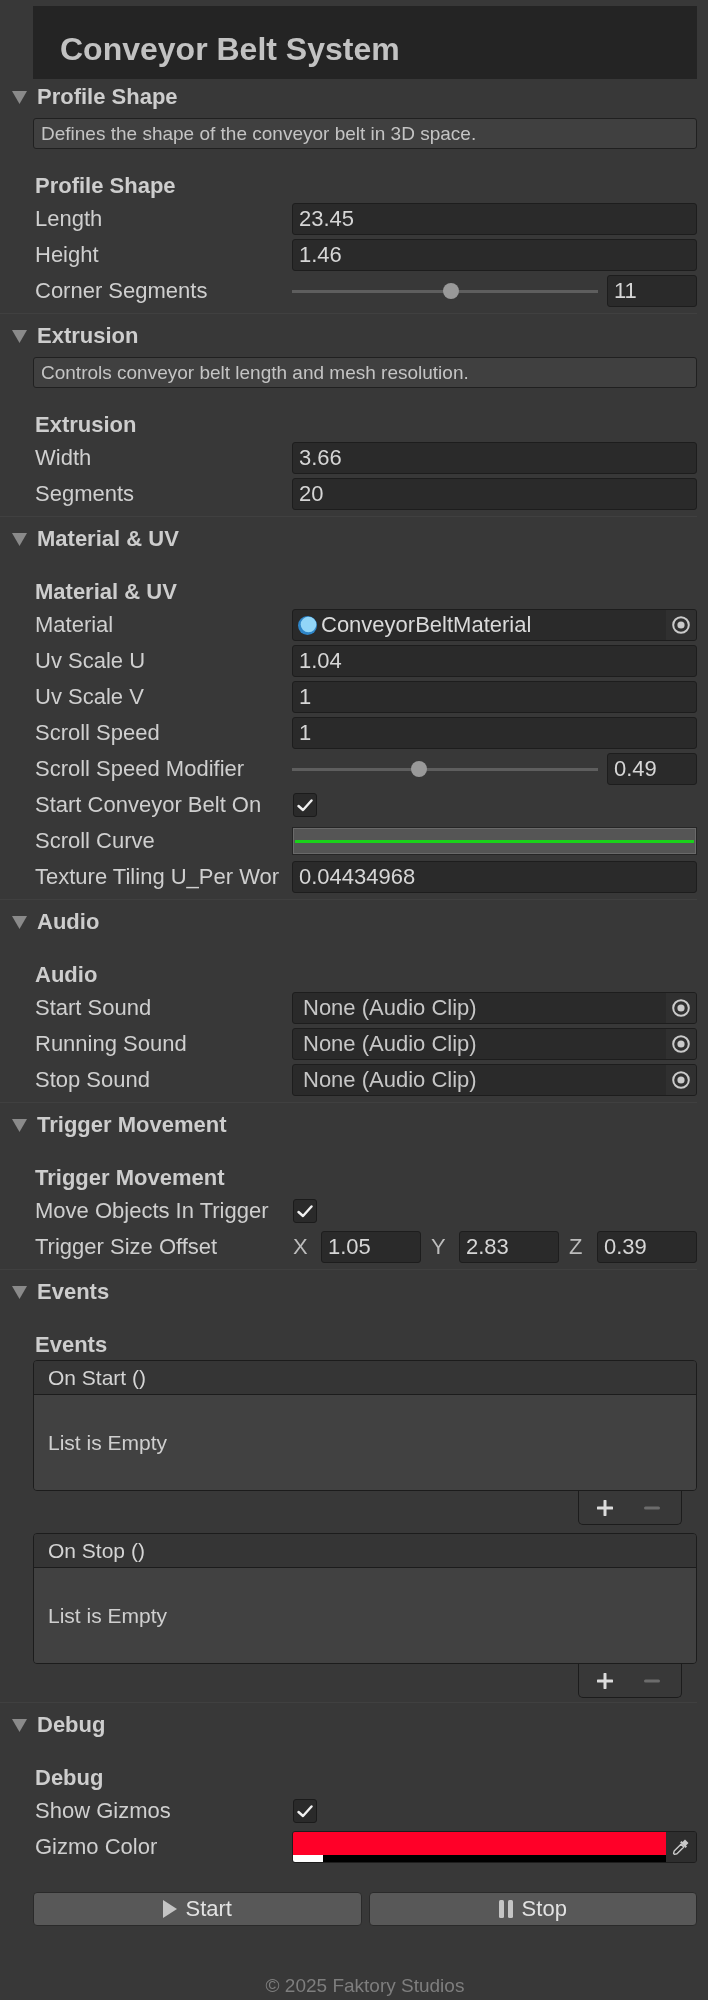  What do you see at coordinates (494, 661) in the screenshot?
I see `number-field: 1.04` at bounding box center [494, 661].